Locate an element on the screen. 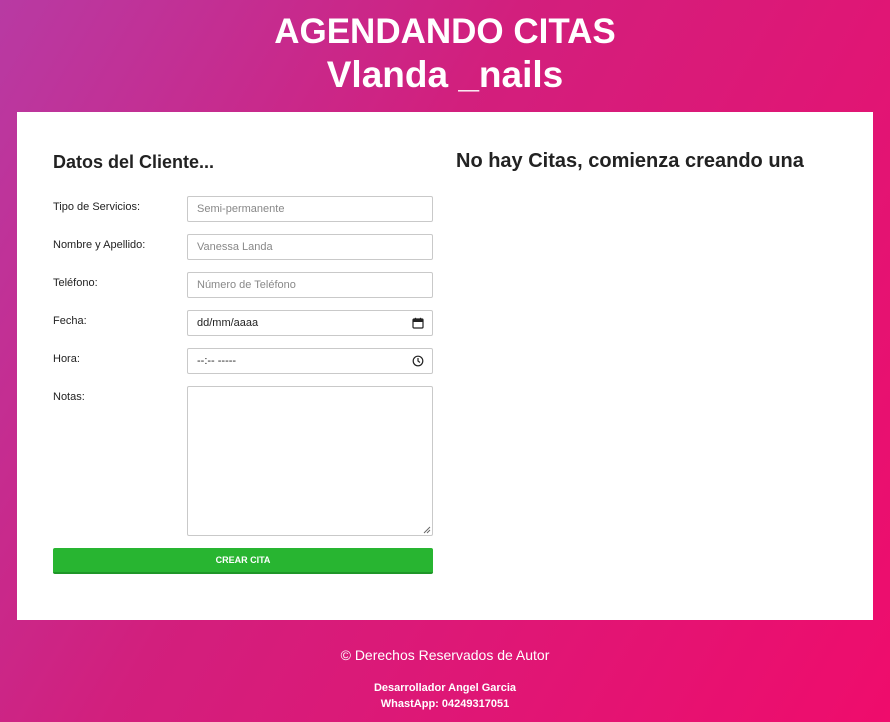 The height and width of the screenshot is (722, 890). phone-label: Teléfono: is located at coordinates (75, 283).